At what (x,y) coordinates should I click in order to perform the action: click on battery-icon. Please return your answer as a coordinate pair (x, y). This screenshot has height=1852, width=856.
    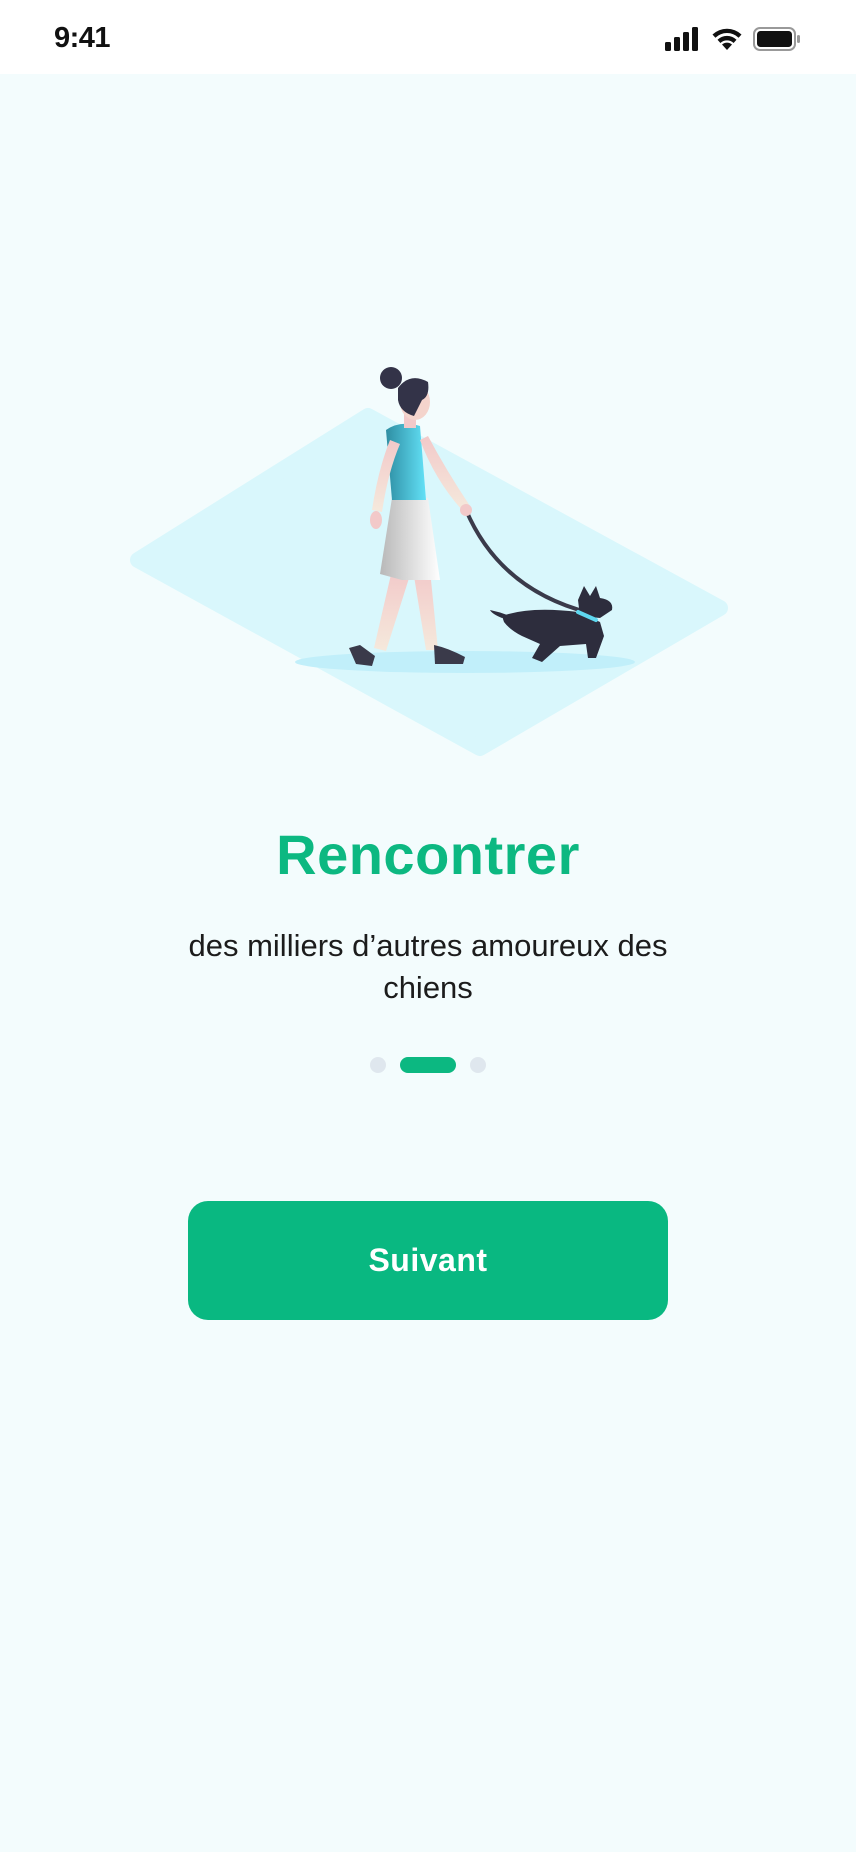
    Looking at the image, I should click on (777, 41).